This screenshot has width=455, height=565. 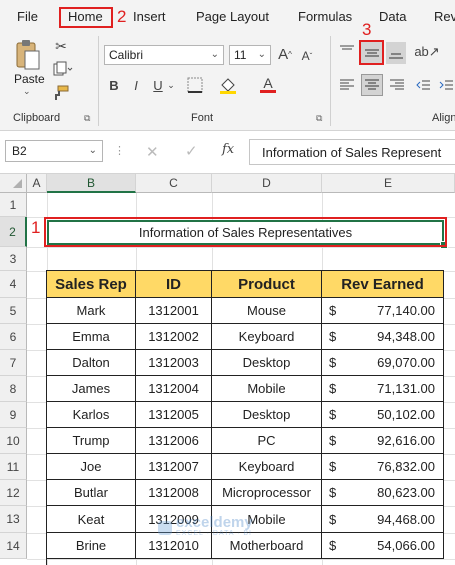 I want to click on row-header-1: 1, so click(x=13, y=205).